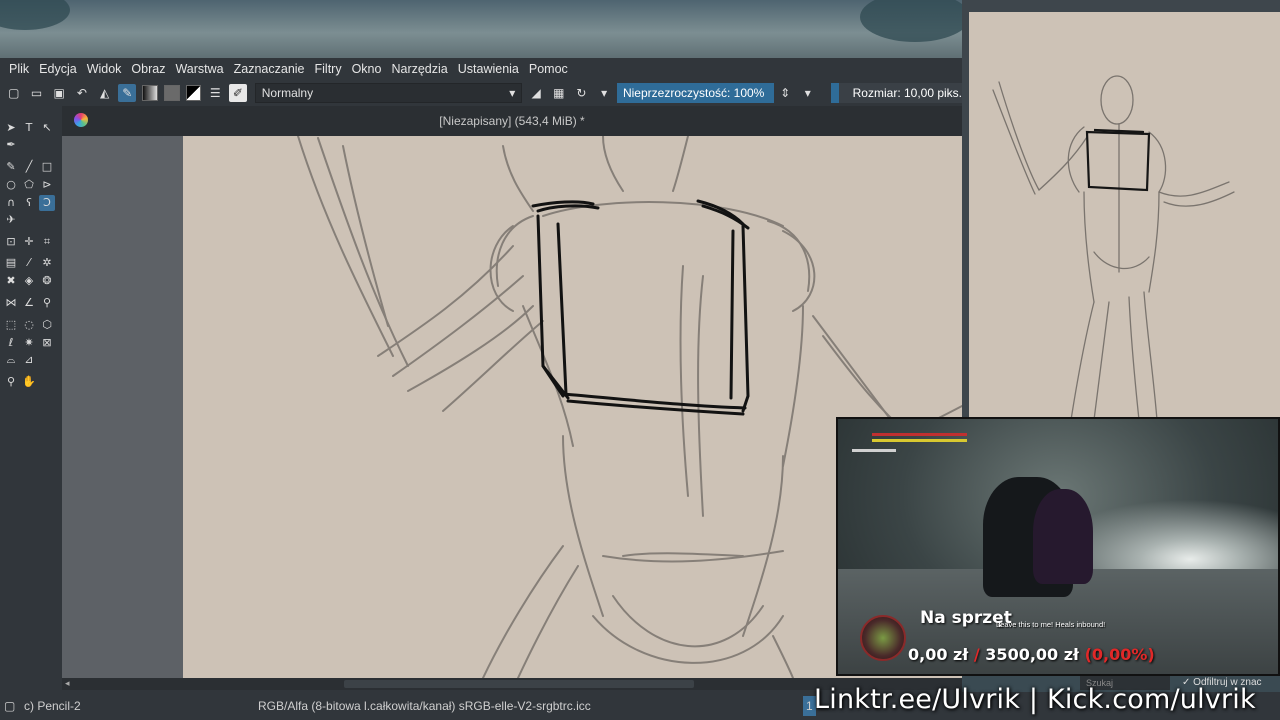 This screenshot has height=720, width=1280. What do you see at coordinates (29, 360) in the screenshot?
I see `magnetic-select-icon: ⊿` at bounding box center [29, 360].